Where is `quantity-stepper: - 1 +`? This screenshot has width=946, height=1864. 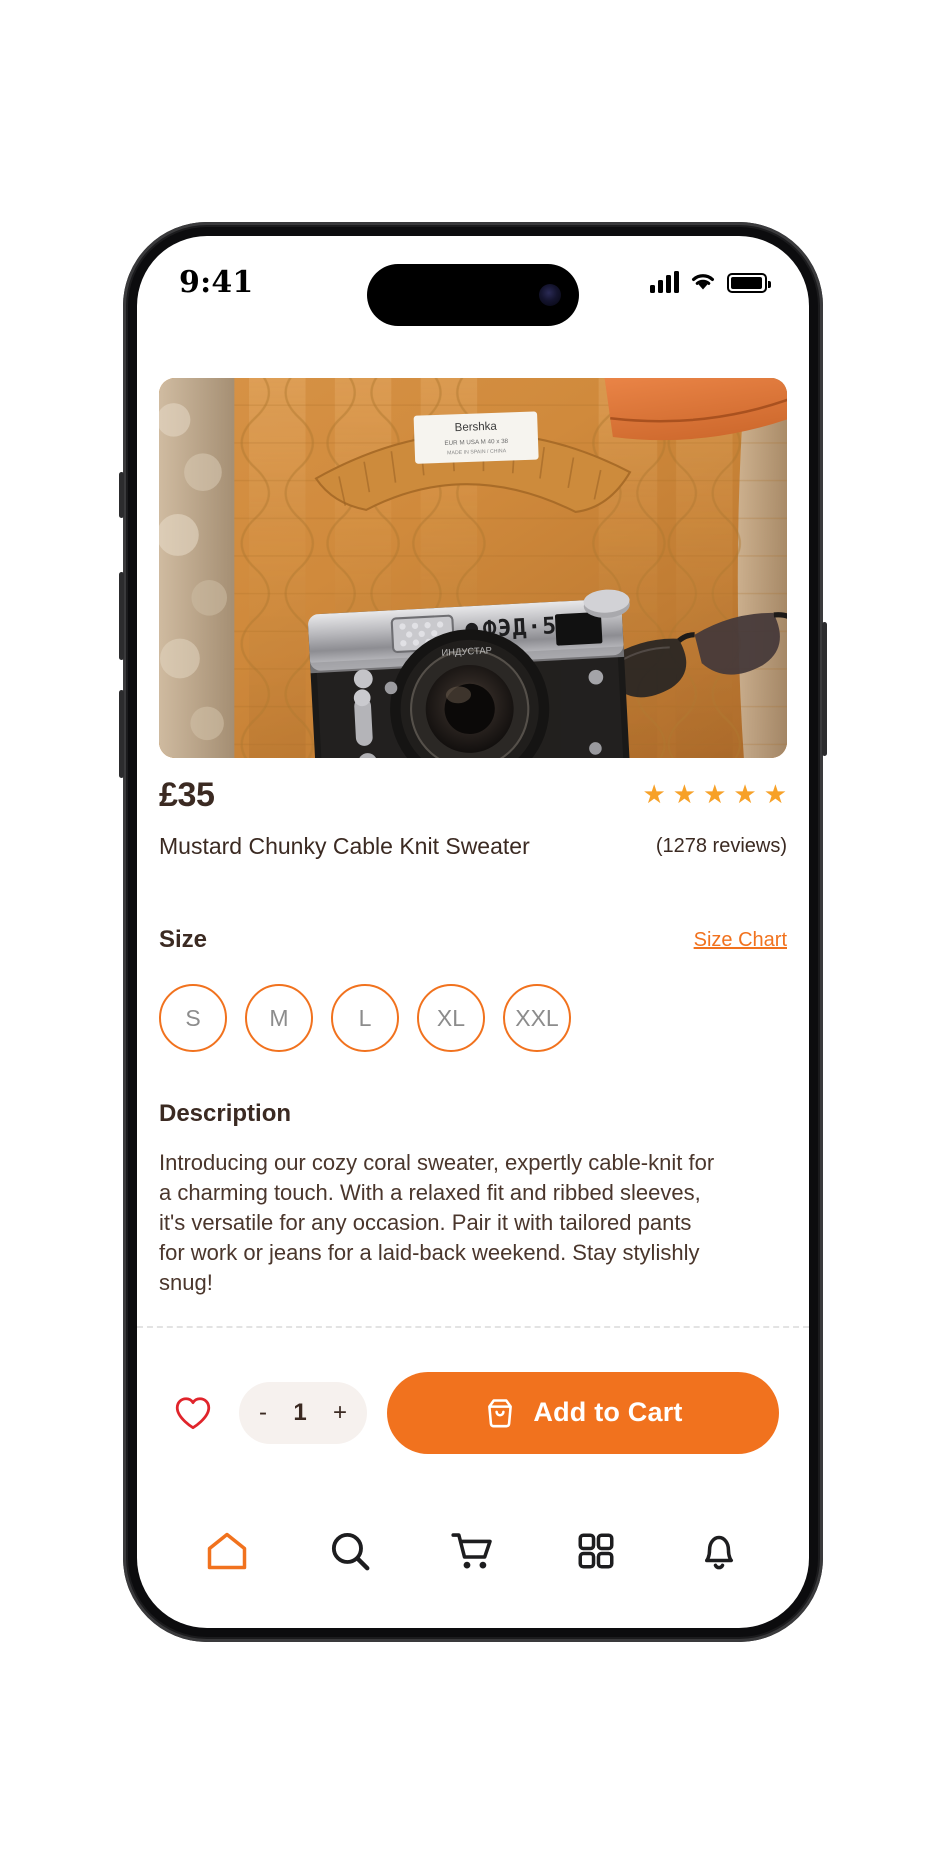 quantity-stepper: - 1 + is located at coordinates (303, 1412).